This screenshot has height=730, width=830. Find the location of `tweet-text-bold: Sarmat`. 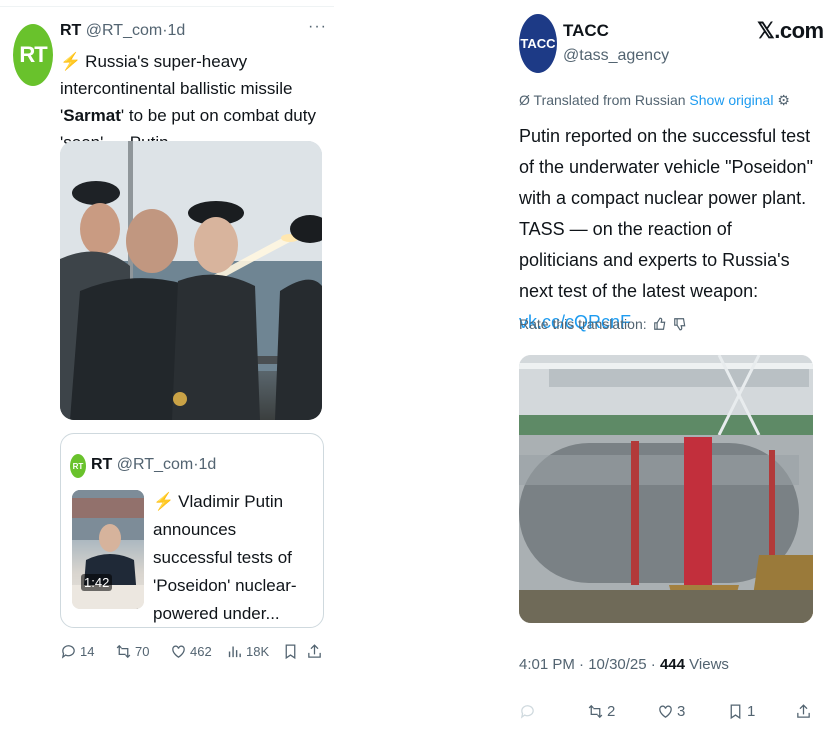

tweet-text-bold: Sarmat is located at coordinates (92, 115).